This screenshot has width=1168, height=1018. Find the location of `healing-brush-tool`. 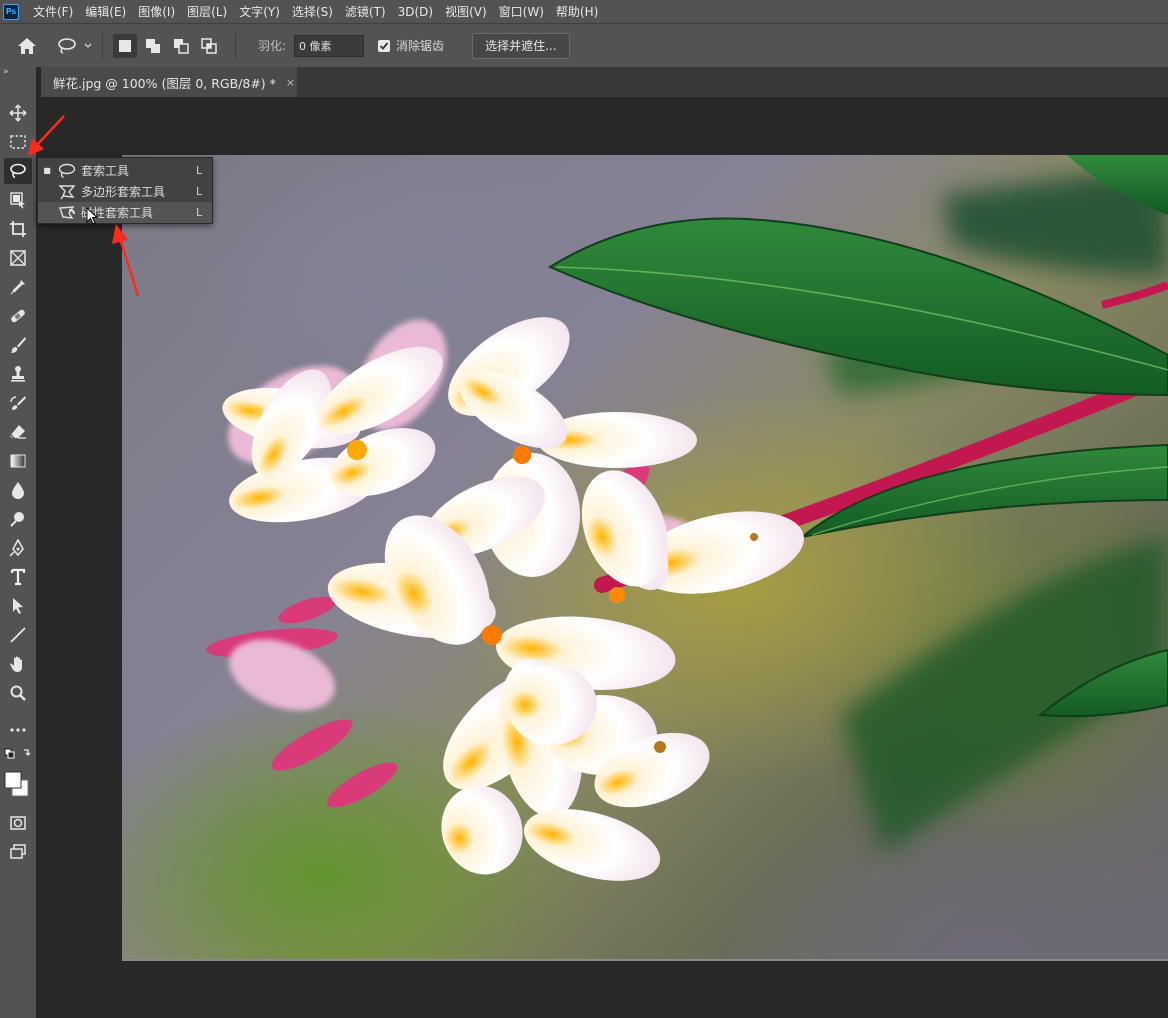

healing-brush-tool is located at coordinates (18, 316).